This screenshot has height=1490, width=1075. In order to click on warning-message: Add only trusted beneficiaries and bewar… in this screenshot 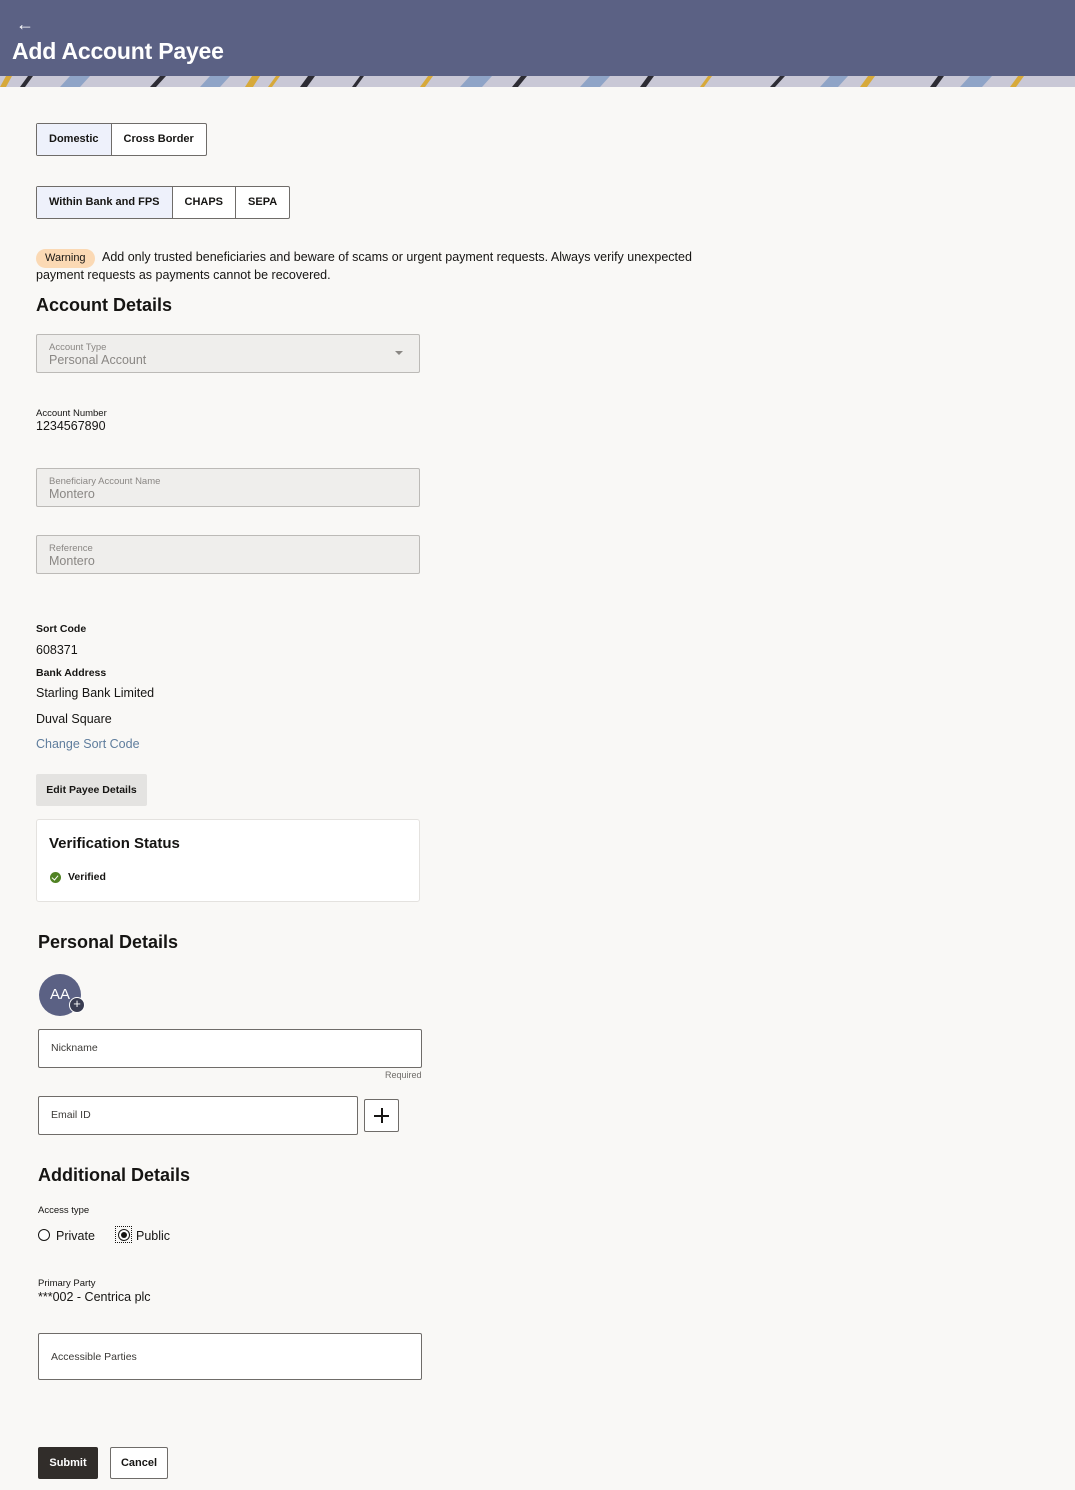, I will do `click(364, 266)`.